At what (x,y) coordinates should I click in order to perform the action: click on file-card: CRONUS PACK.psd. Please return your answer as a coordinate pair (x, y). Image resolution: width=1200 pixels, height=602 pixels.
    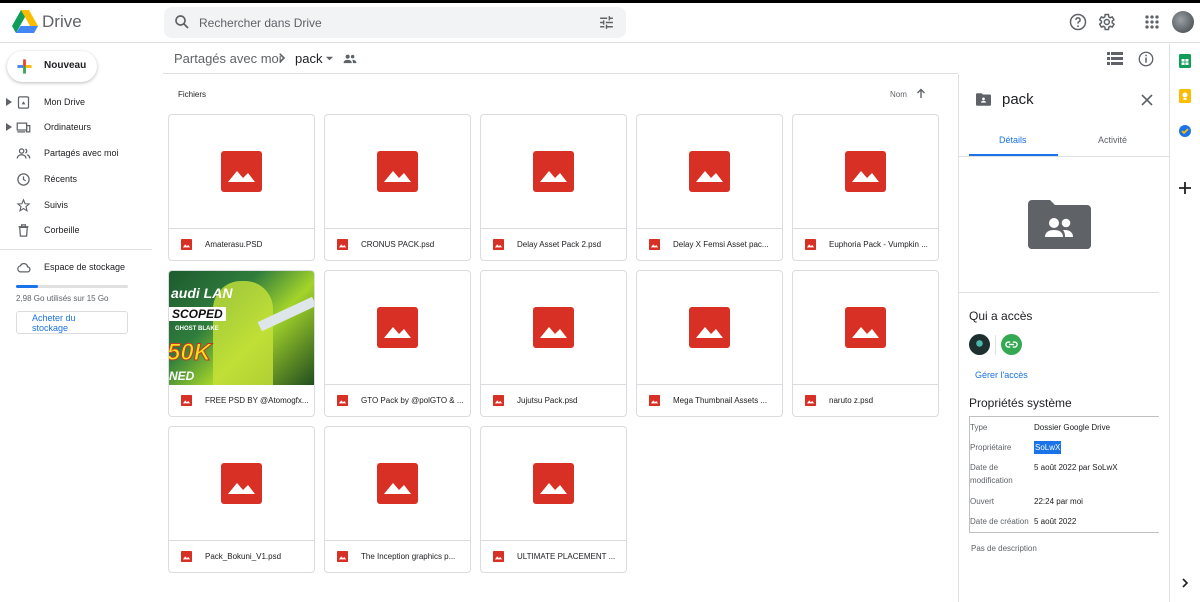
    Looking at the image, I should click on (397, 187).